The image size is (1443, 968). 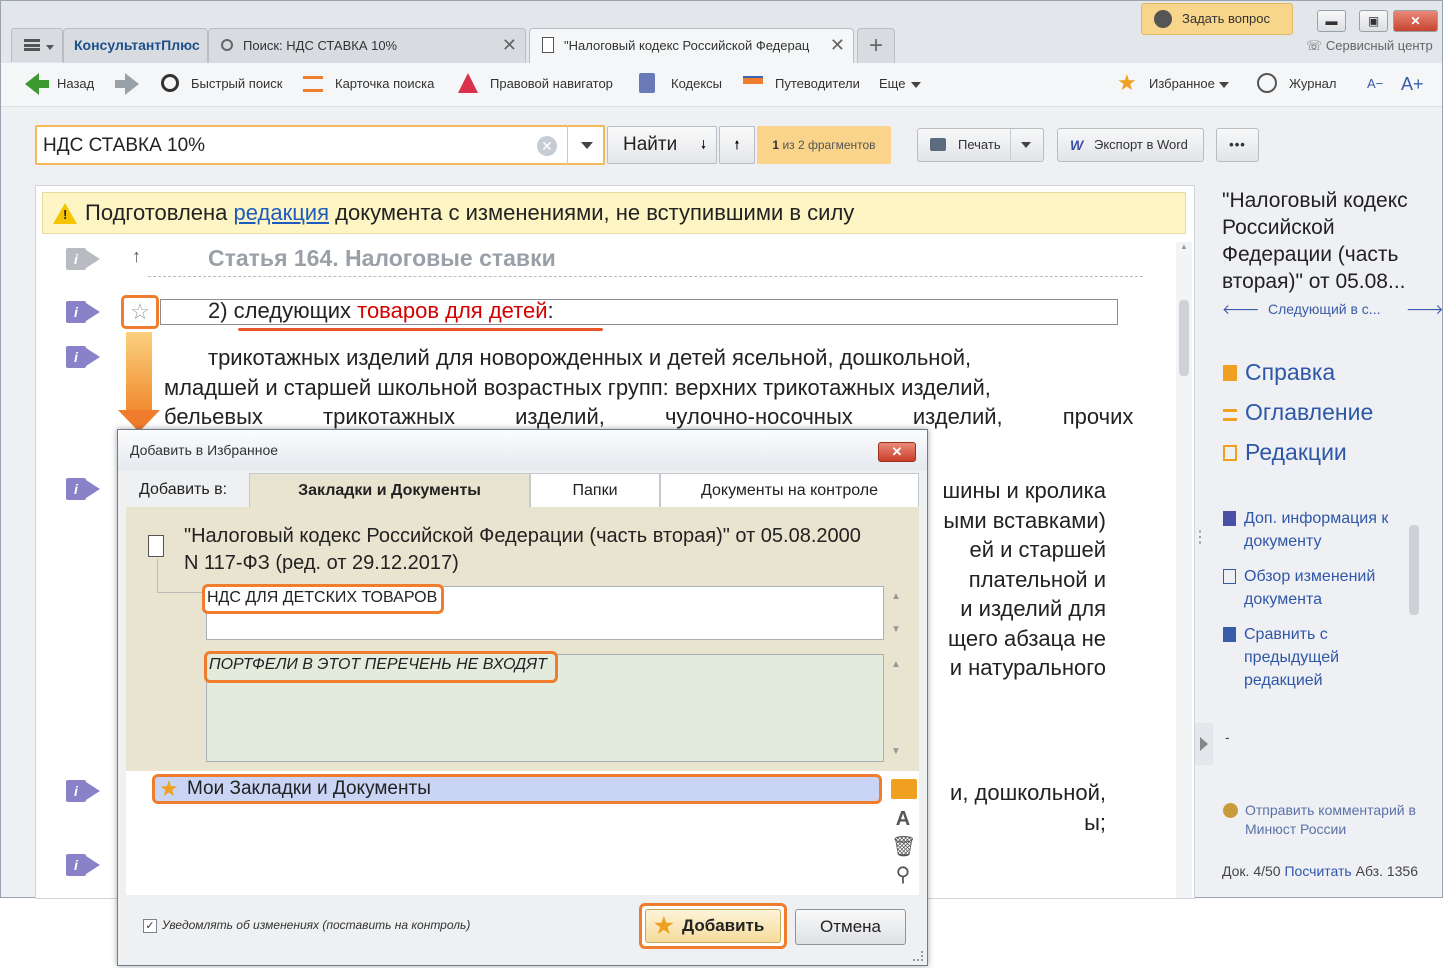 I want to click on quick-search-button: Быстрый поиск, so click(x=222, y=84).